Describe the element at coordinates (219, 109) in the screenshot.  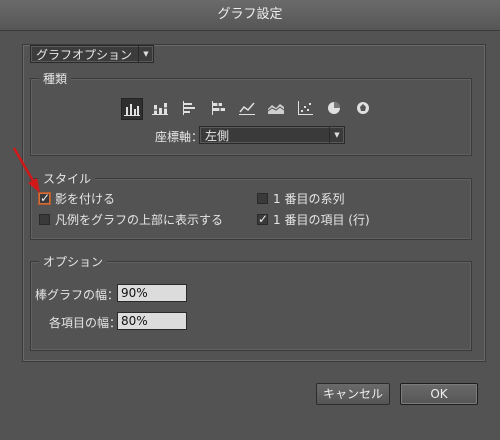
I see `stacked-bar-chart-icon` at that location.